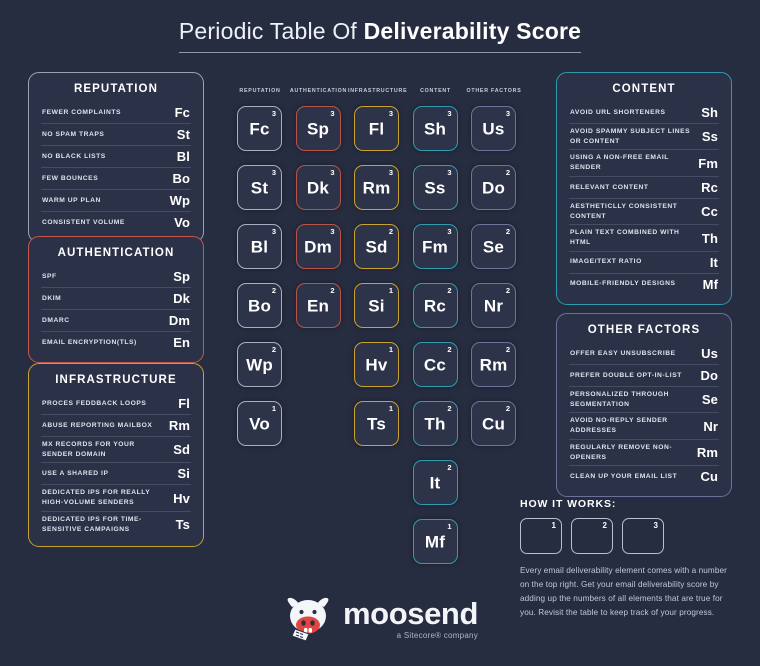 The image size is (760, 666). What do you see at coordinates (472, 31) in the screenshot?
I see `page-title-emphasis: Deliverability Score` at bounding box center [472, 31].